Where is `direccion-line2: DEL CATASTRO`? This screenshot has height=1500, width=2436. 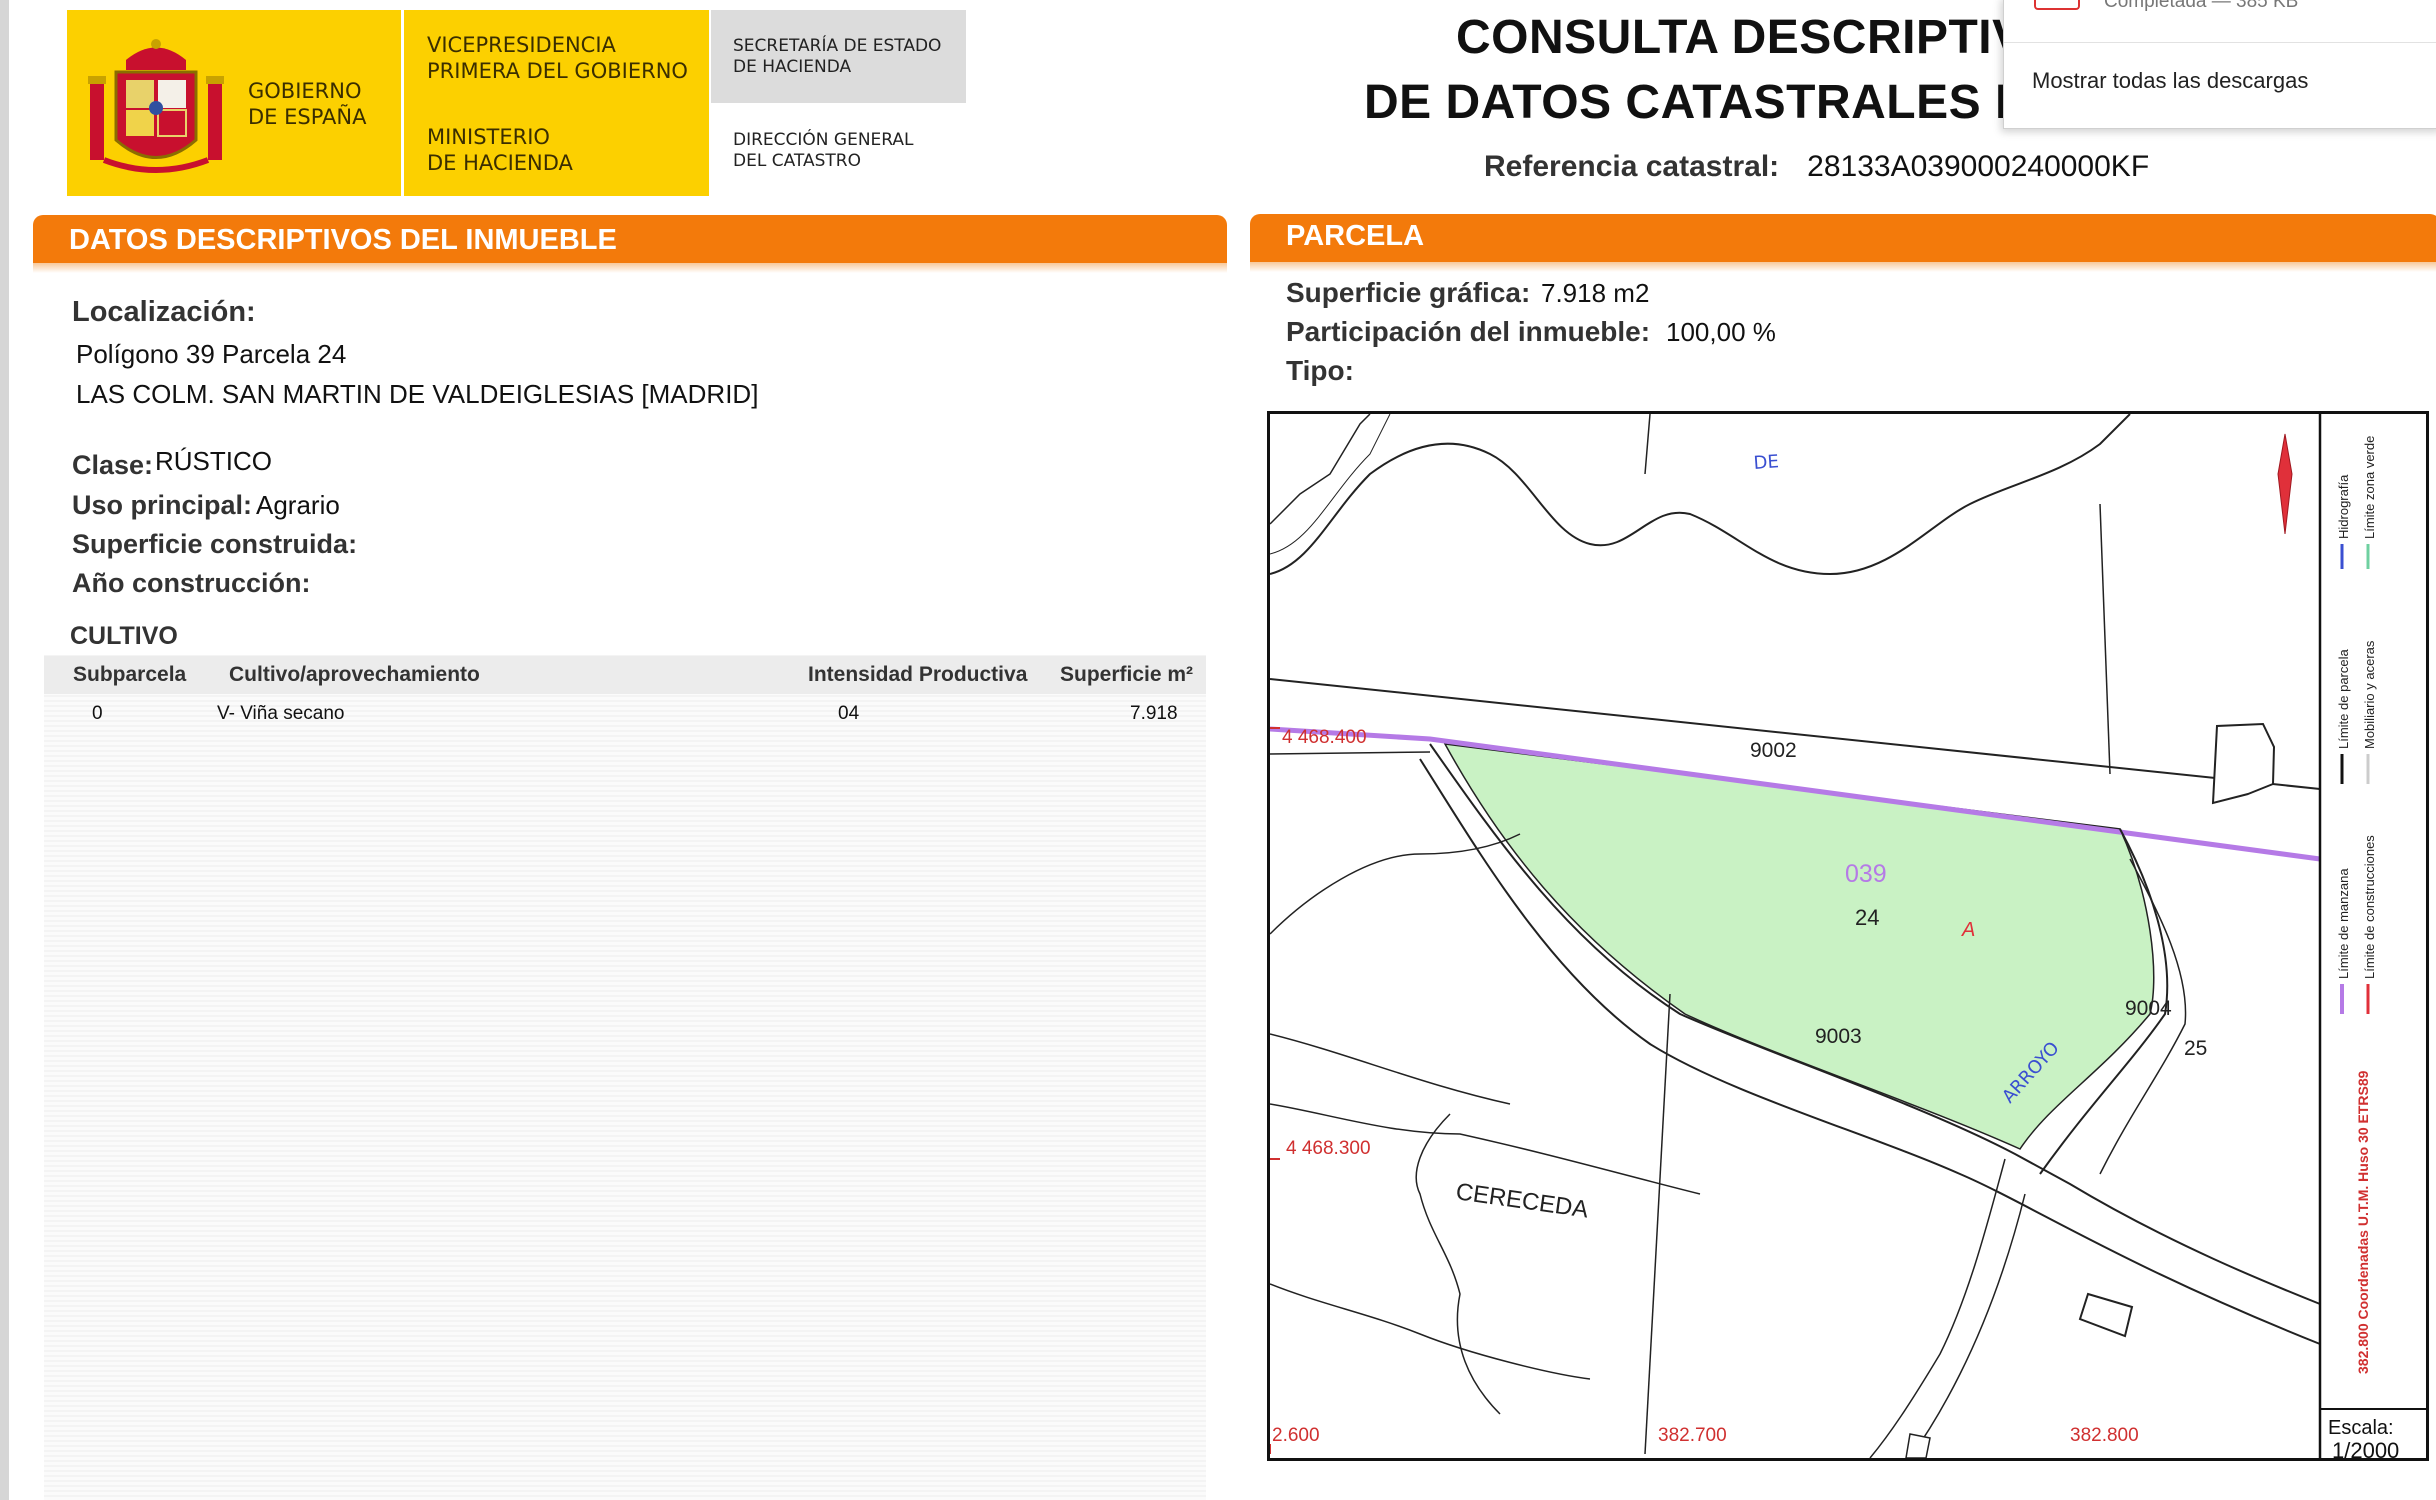 direccion-line2: DEL CATASTRO is located at coordinates (797, 161).